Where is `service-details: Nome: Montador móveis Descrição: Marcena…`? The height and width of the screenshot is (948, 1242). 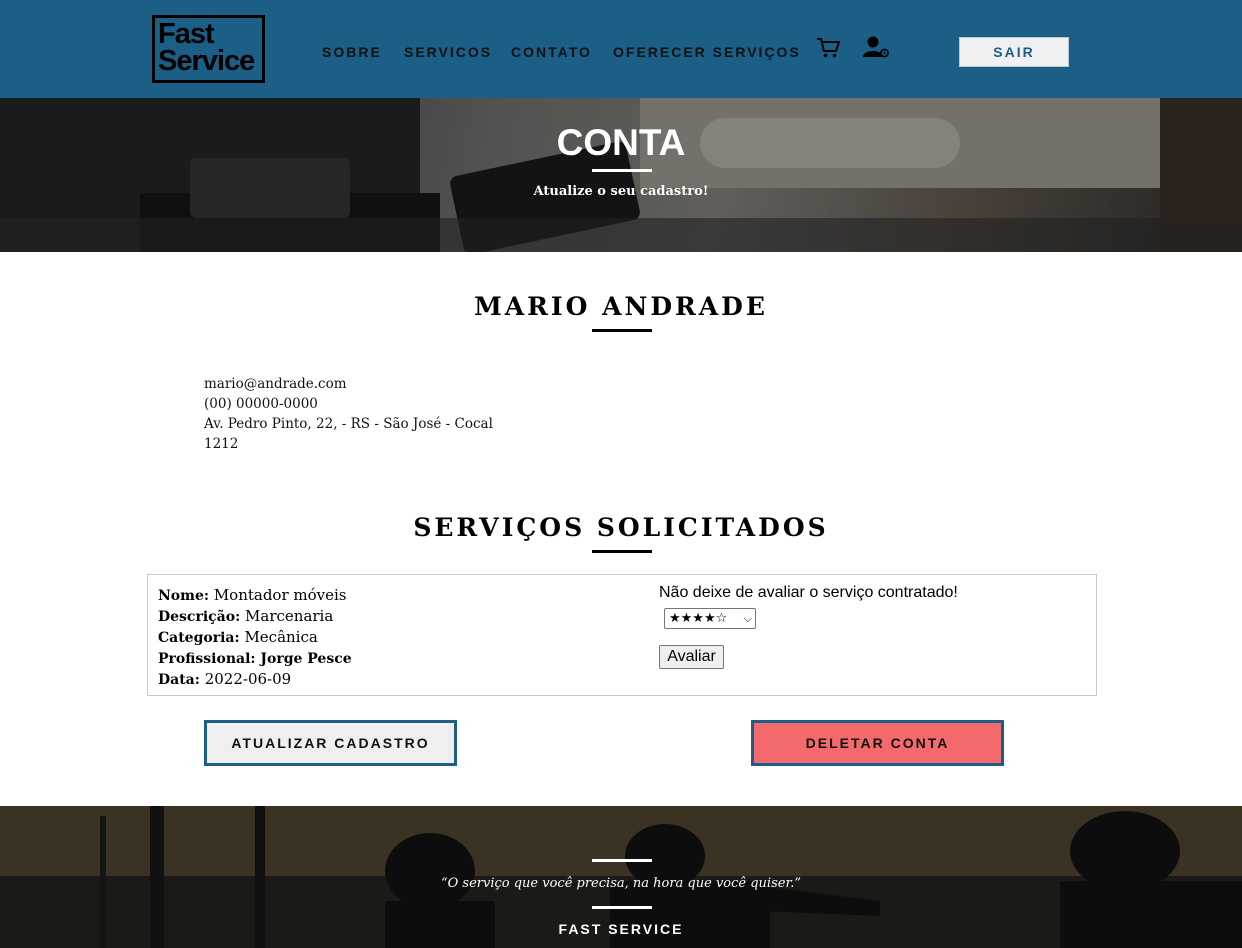
service-details: Nome: Montador móveis Descrição: Marcena… is located at coordinates (255, 637).